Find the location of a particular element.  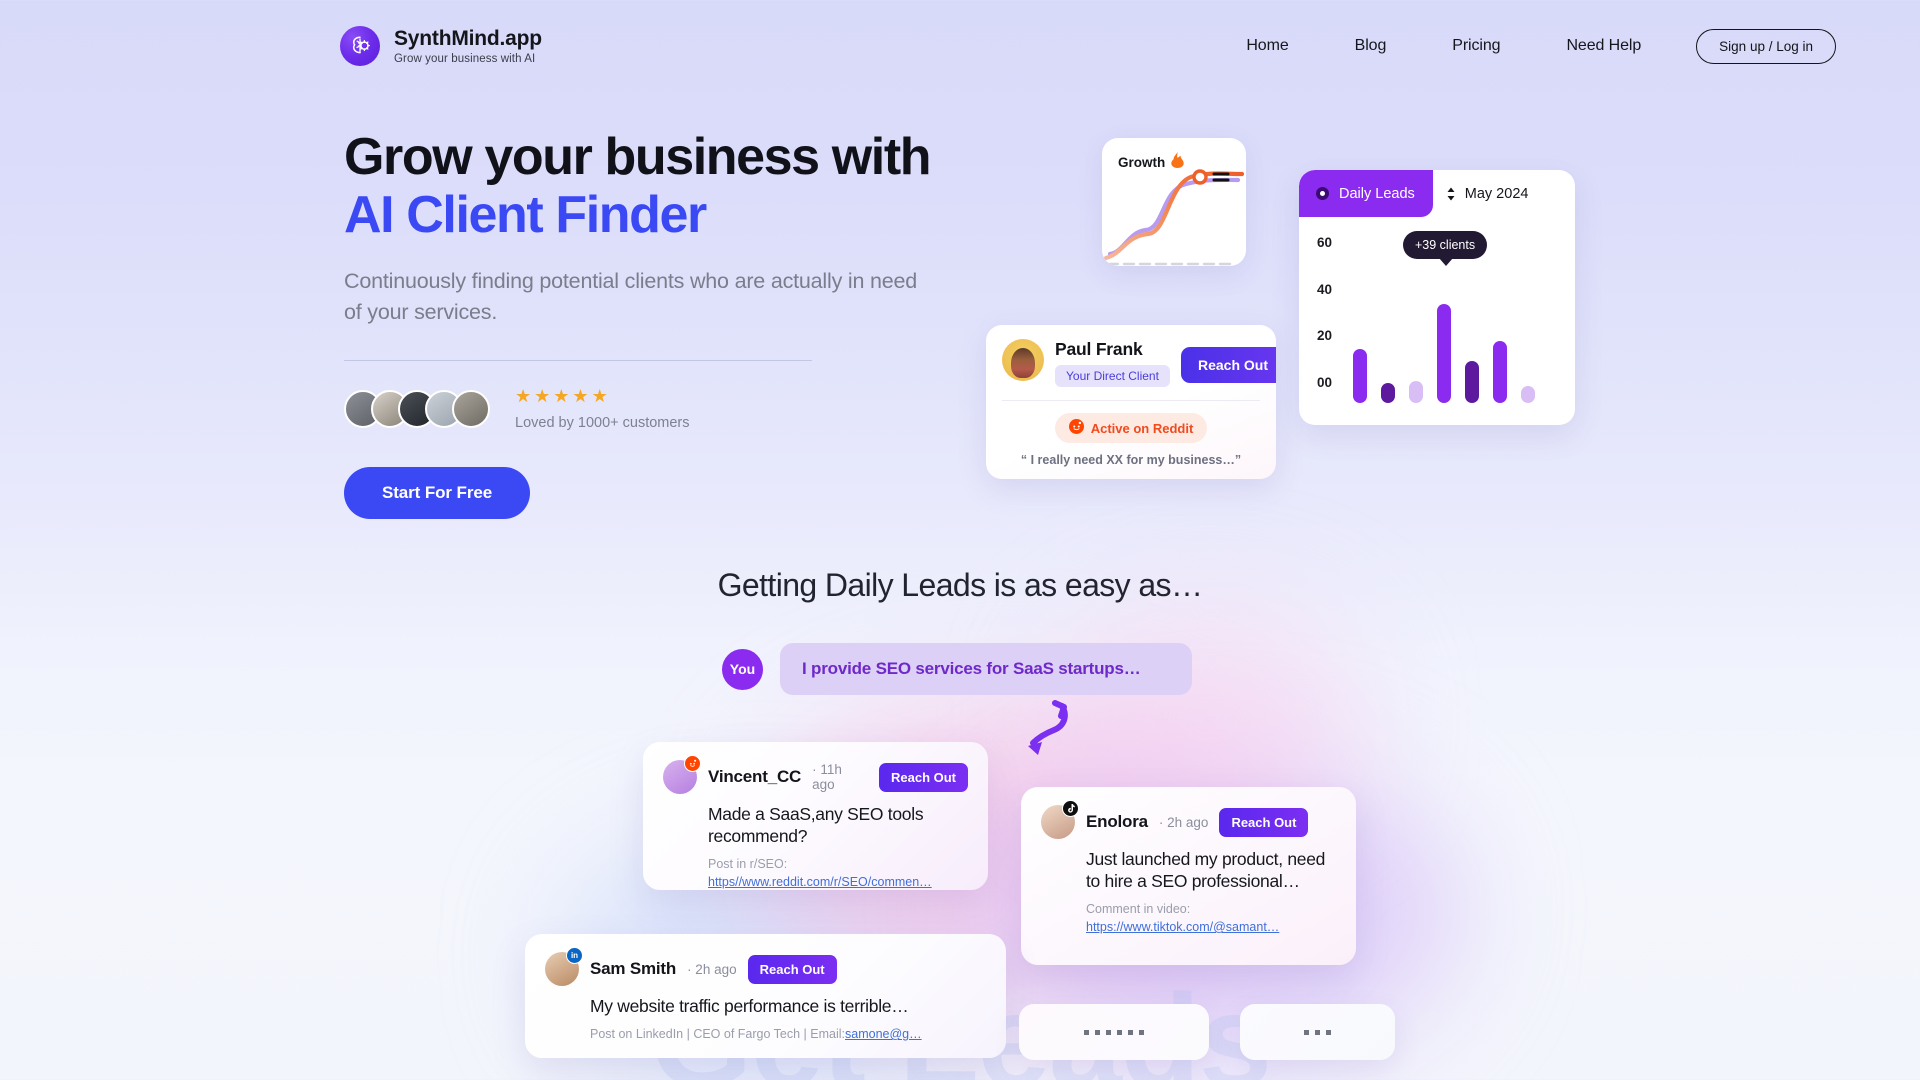

client-quote: “ I really need XX for my business…” is located at coordinates (1131, 460).